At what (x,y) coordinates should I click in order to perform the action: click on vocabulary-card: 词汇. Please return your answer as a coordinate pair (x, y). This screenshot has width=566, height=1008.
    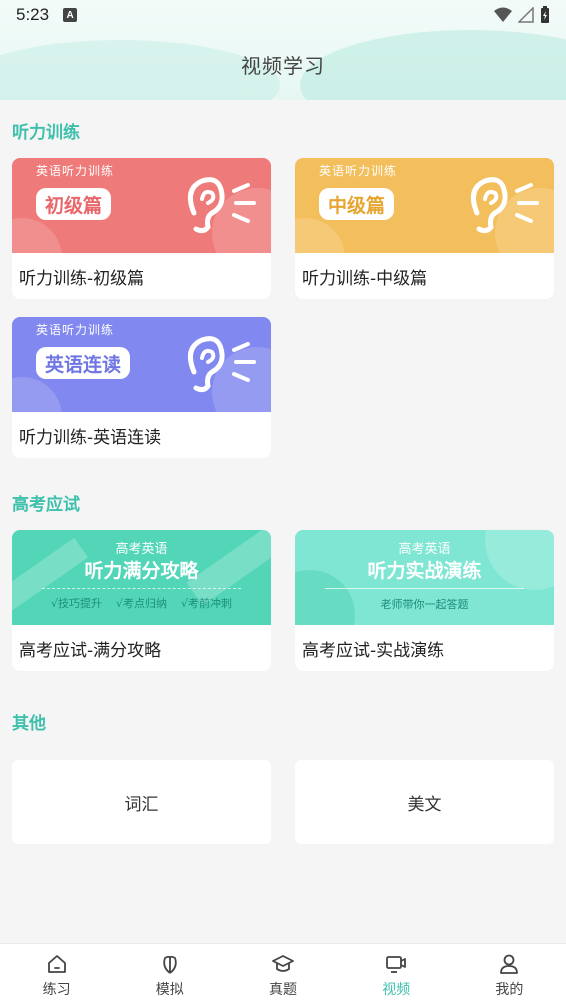
    Looking at the image, I should click on (141, 802).